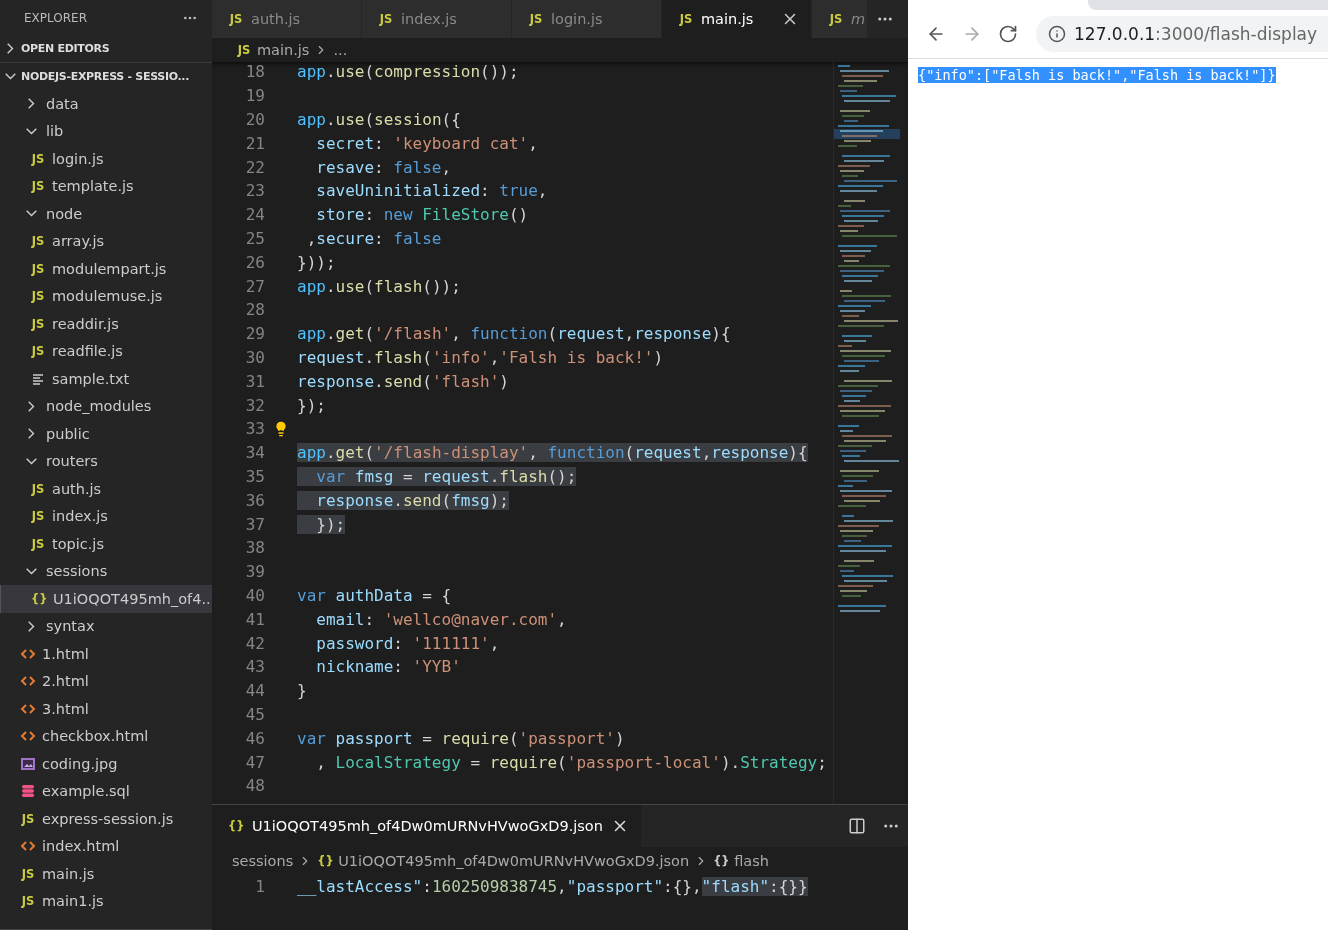  What do you see at coordinates (388, 667) in the screenshot?
I see `code-line: nickname: 'YYB'` at bounding box center [388, 667].